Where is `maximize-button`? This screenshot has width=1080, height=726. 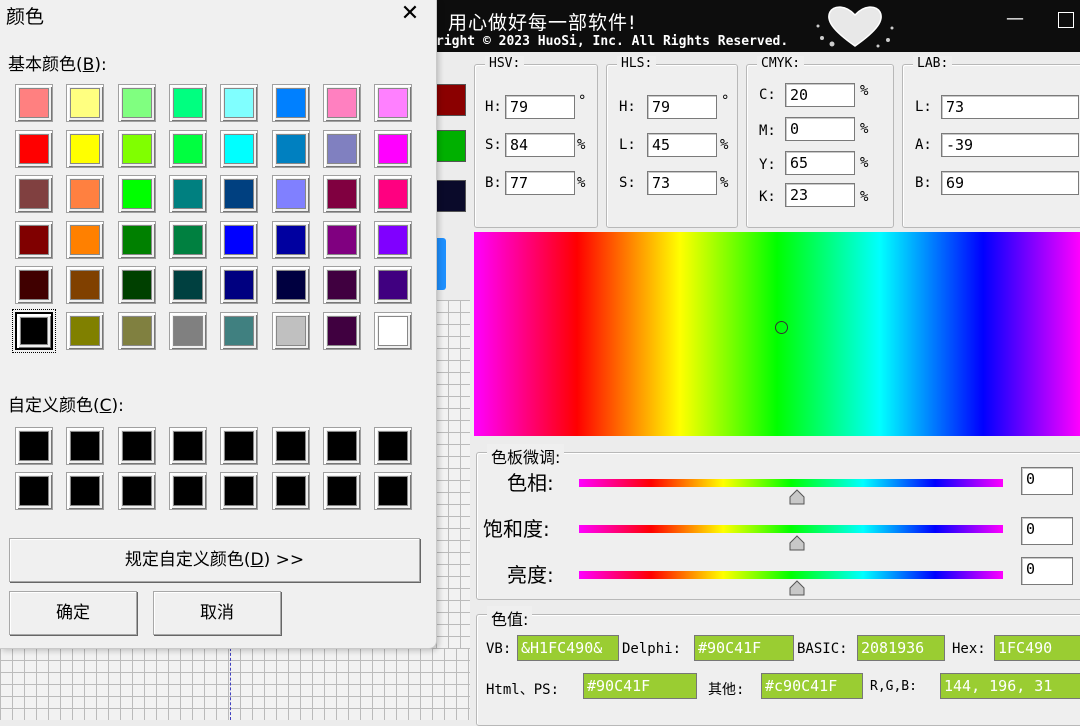
maximize-button is located at coordinates (1064, 19).